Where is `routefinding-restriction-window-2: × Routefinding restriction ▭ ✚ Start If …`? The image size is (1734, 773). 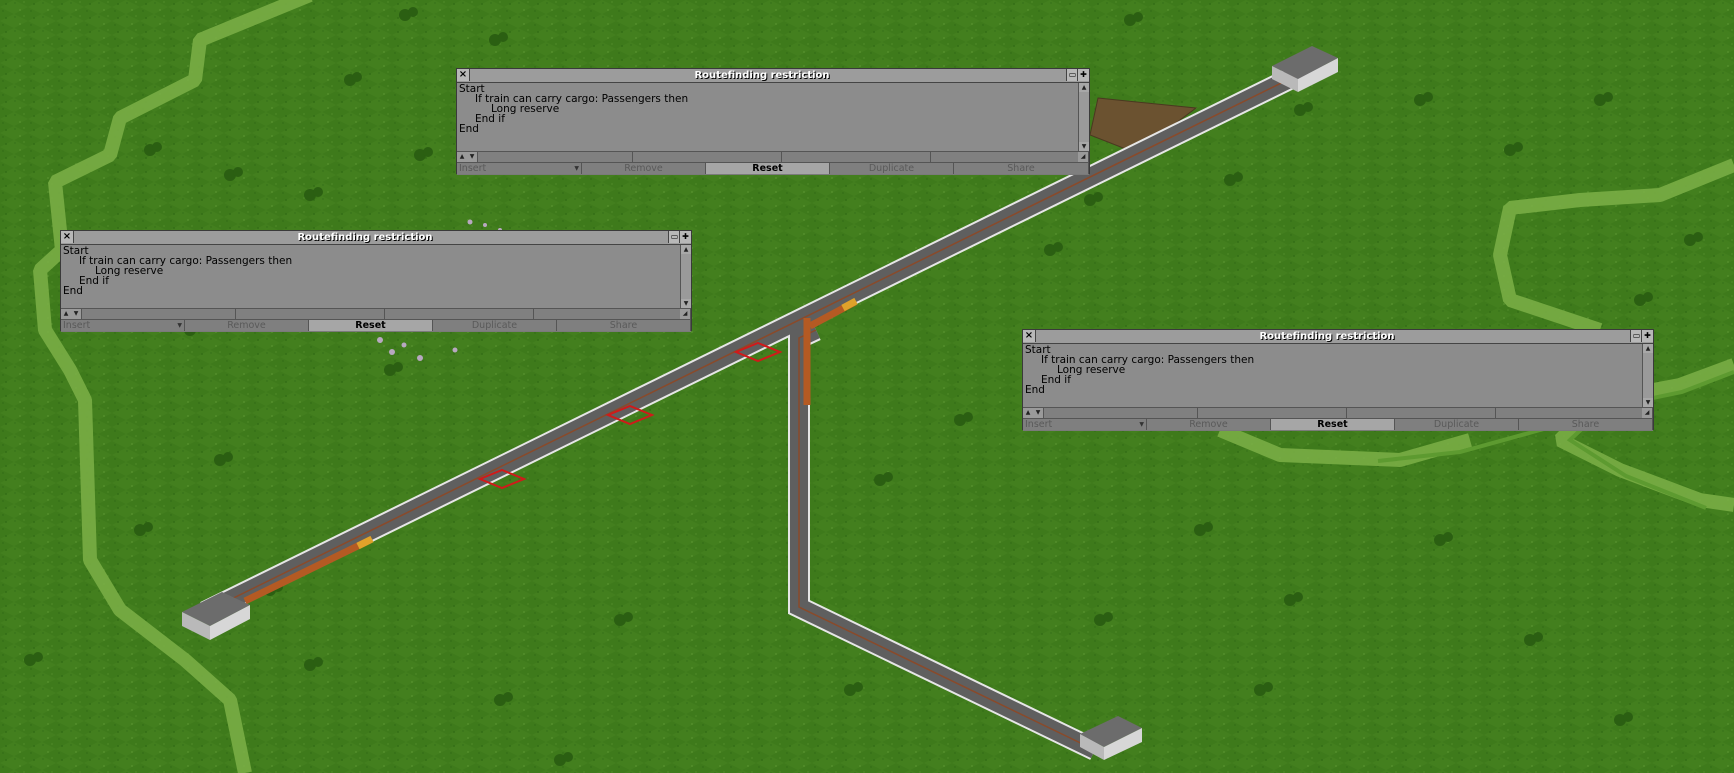 routefinding-restriction-window-2: × Routefinding restriction ▭ ✚ Start If … is located at coordinates (376, 281).